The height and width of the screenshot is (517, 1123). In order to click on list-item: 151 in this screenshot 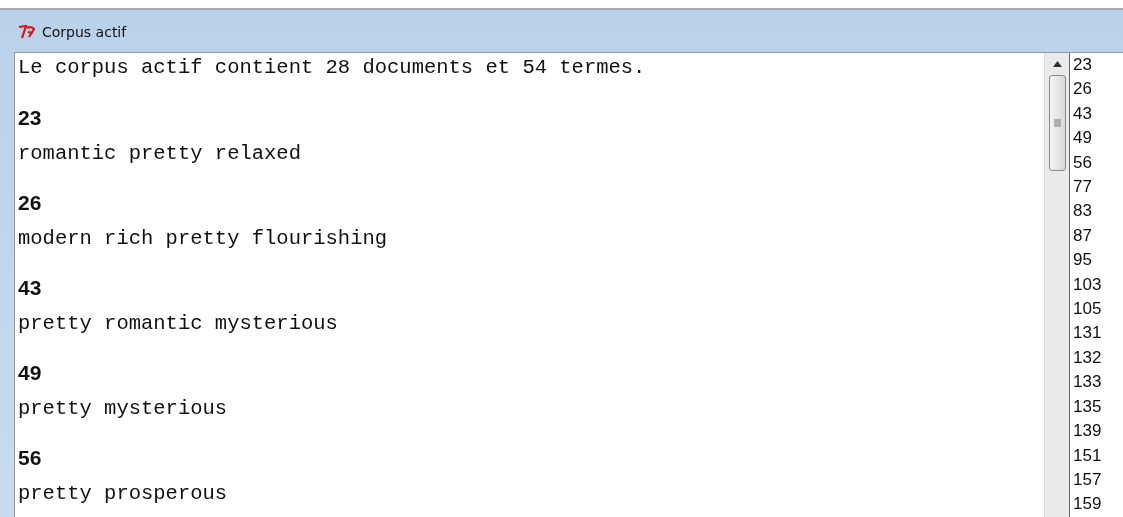, I will do `click(1098, 455)`.